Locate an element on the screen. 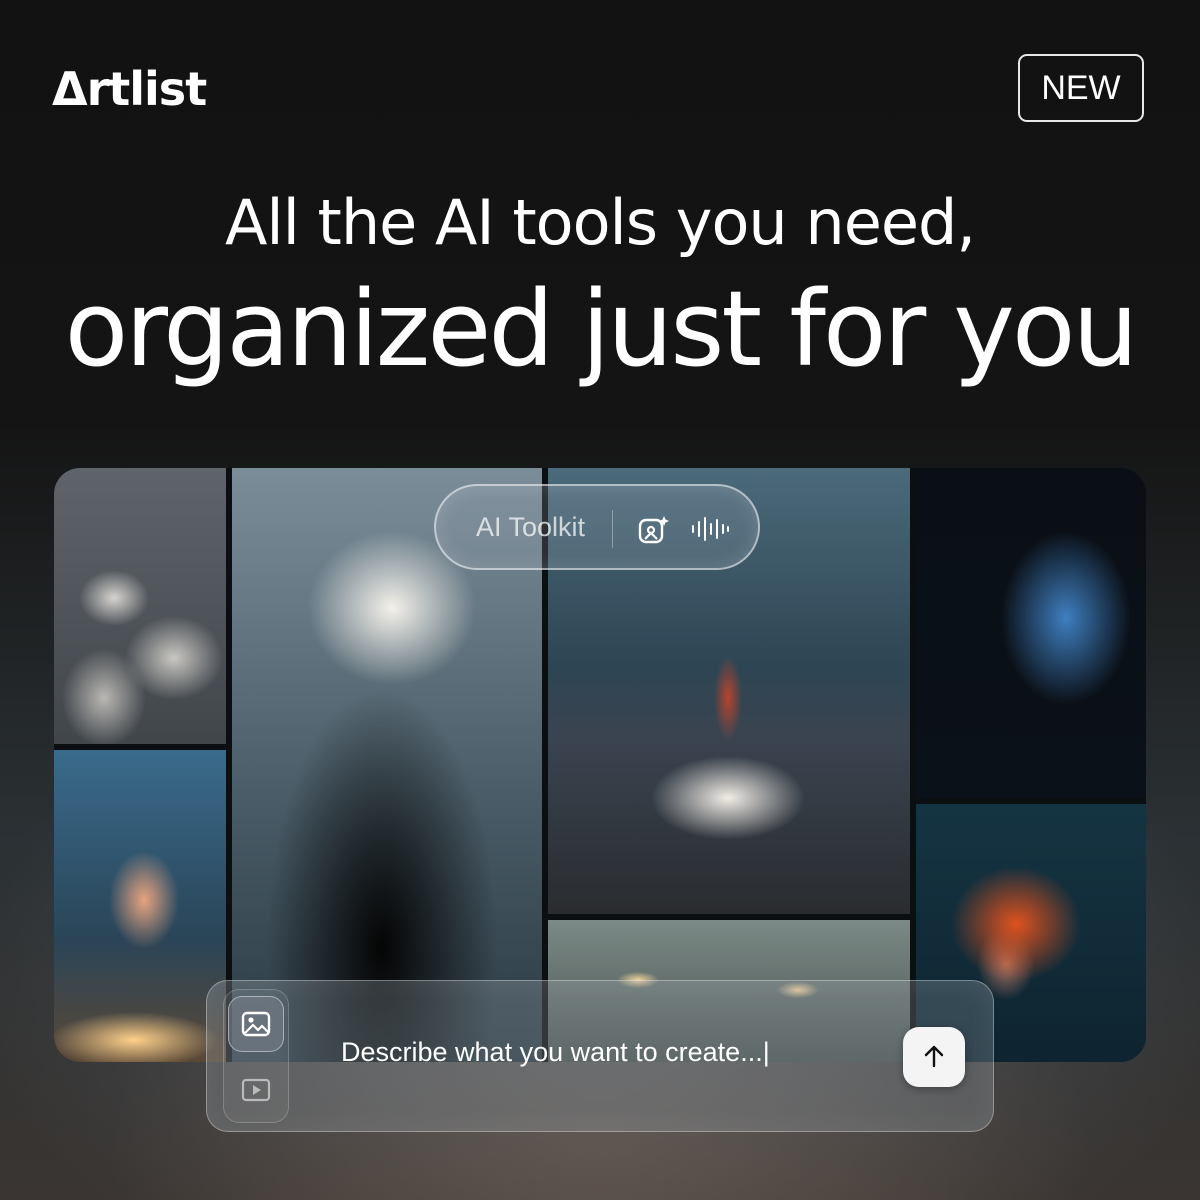 The image size is (1200, 1200). image-generation-icon is located at coordinates (654, 530).